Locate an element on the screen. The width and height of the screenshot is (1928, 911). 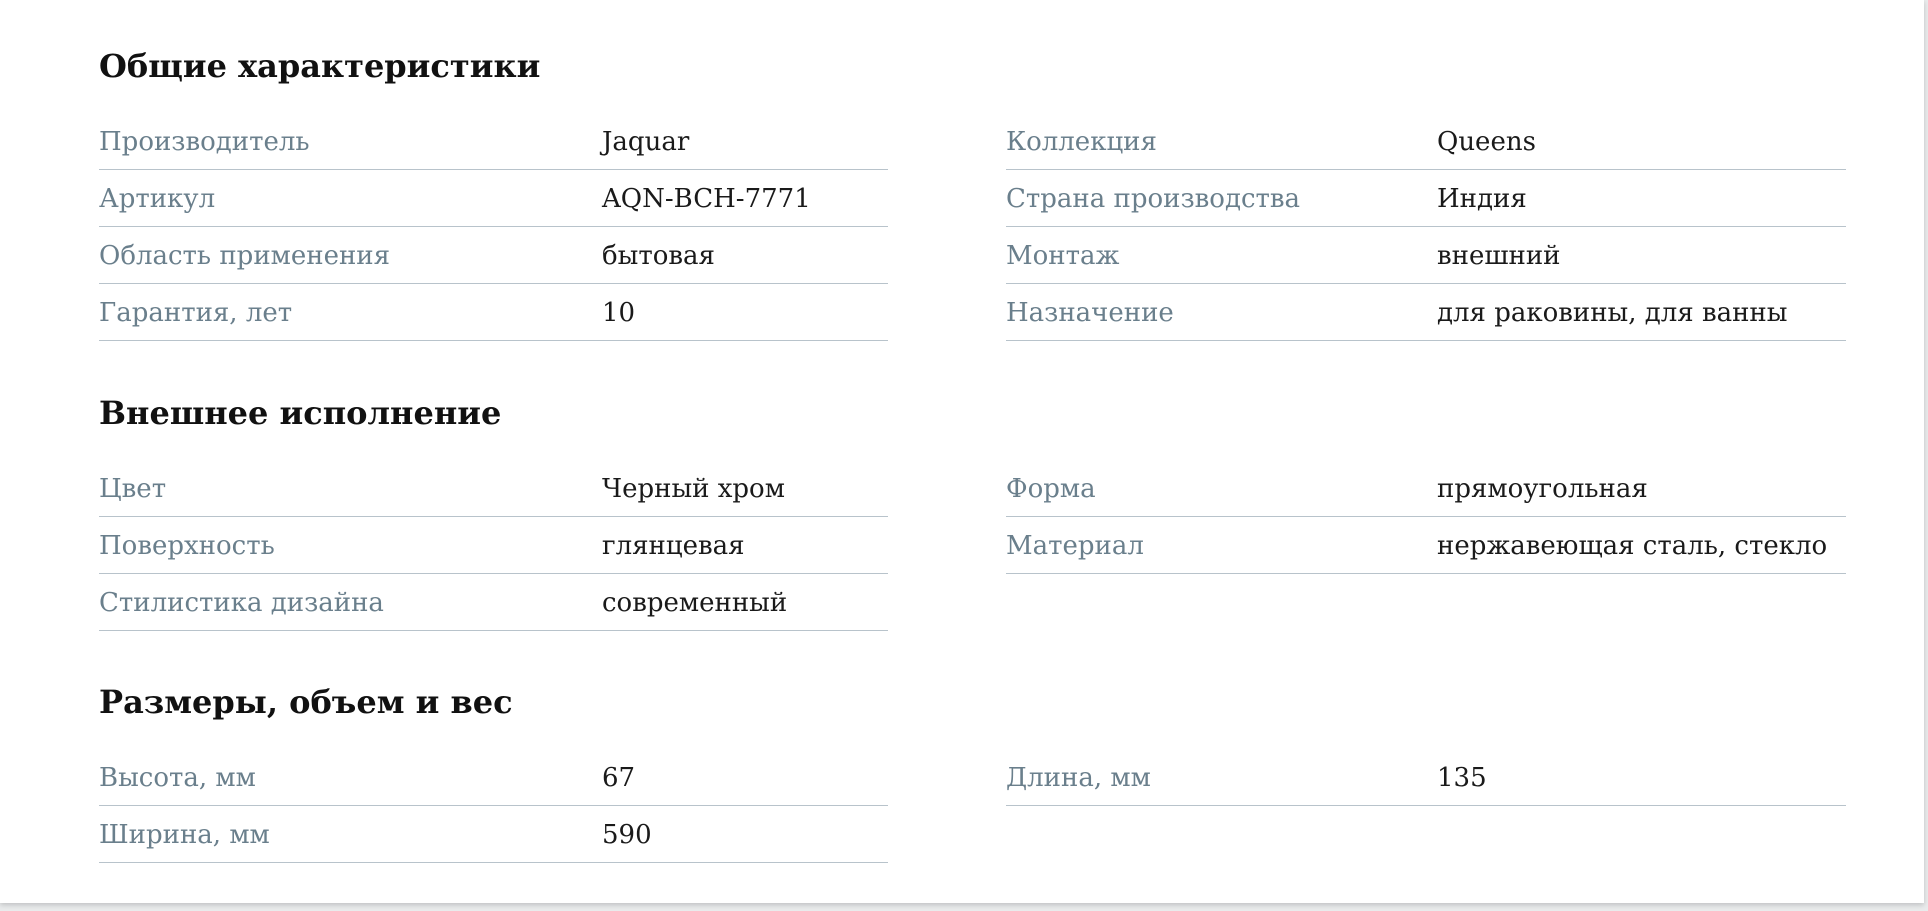
spec-value: Индия is located at coordinates (1482, 199).